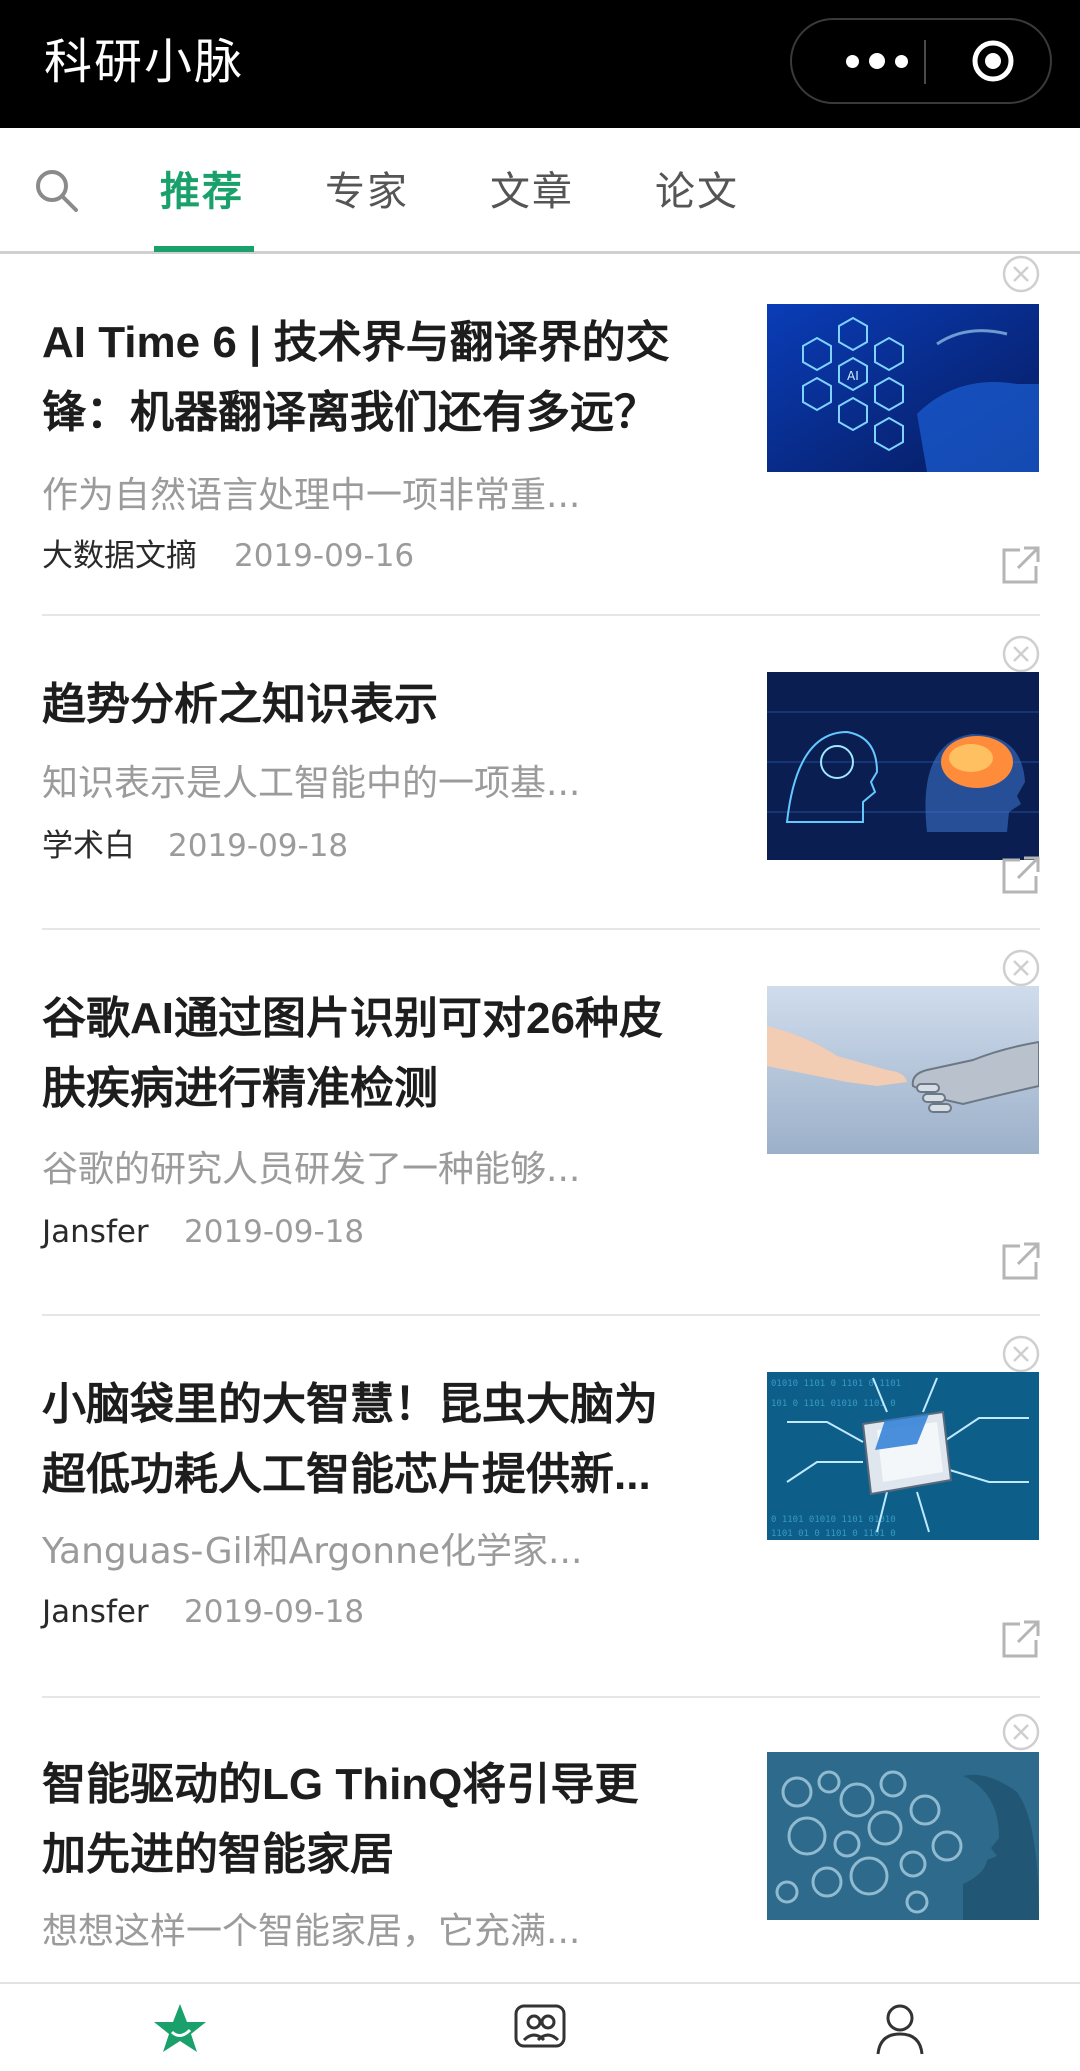  Describe the element at coordinates (324, 556) in the screenshot. I see `article-date: 2019-09-16` at that location.